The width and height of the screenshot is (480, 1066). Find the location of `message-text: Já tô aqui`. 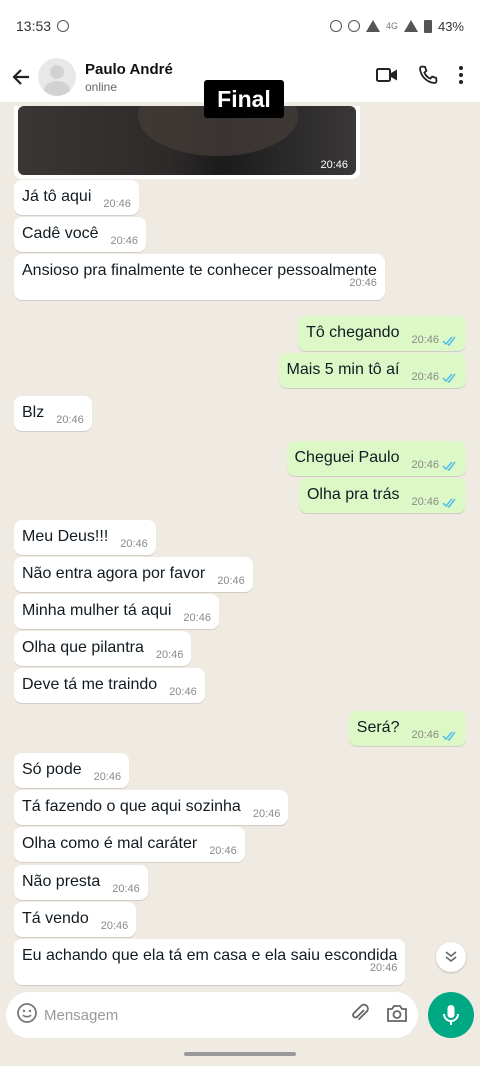

message-text: Já tô aqui is located at coordinates (57, 196).